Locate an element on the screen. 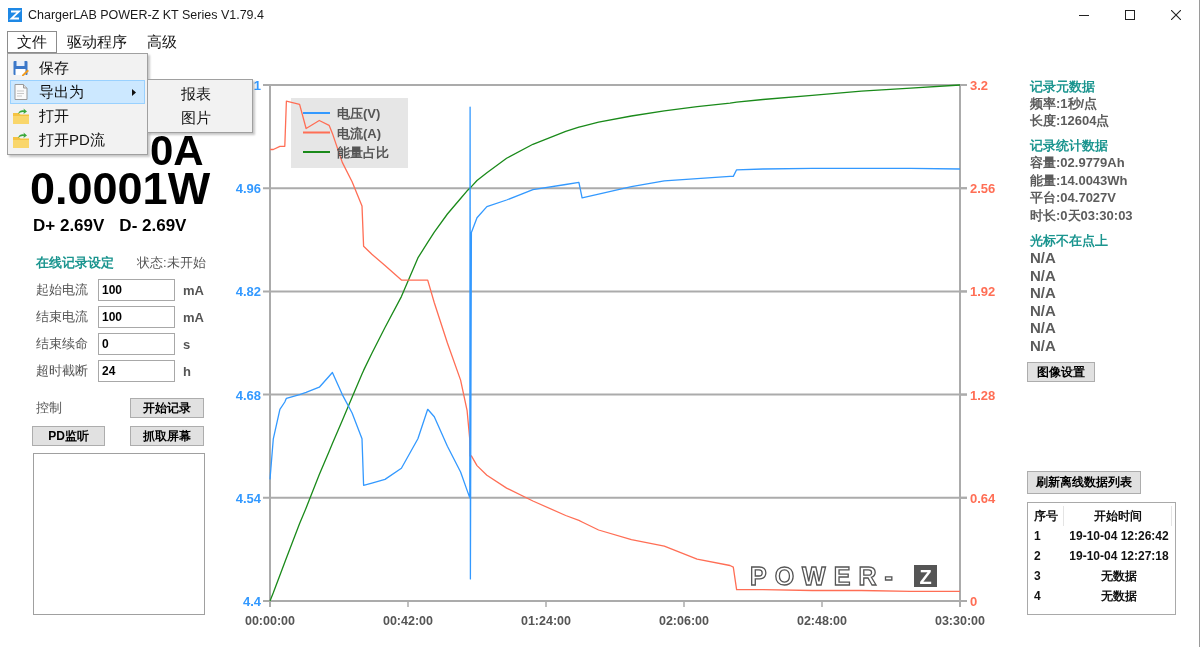  y-axis-label: 4.54 is located at coordinates (248, 498).